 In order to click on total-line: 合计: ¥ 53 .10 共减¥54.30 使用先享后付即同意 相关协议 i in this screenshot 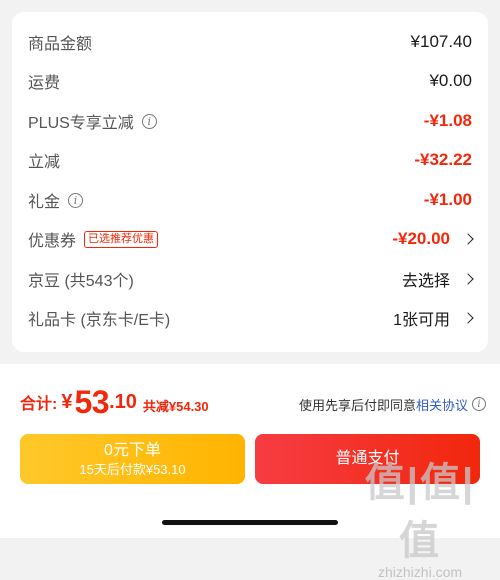, I will do `click(253, 402)`.